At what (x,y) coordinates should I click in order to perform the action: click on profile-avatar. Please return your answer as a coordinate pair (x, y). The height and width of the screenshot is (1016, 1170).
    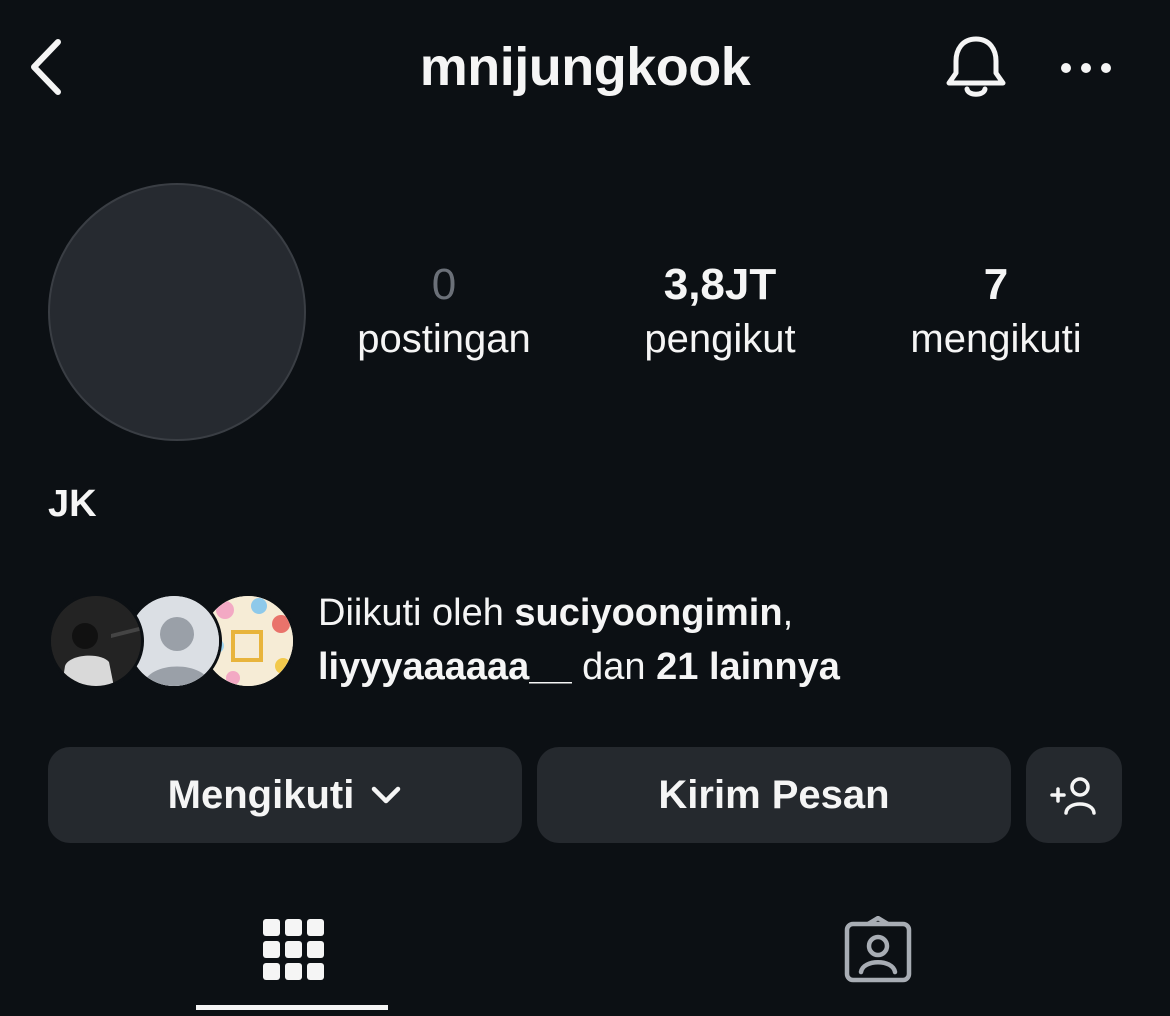
    Looking at the image, I should click on (177, 312).